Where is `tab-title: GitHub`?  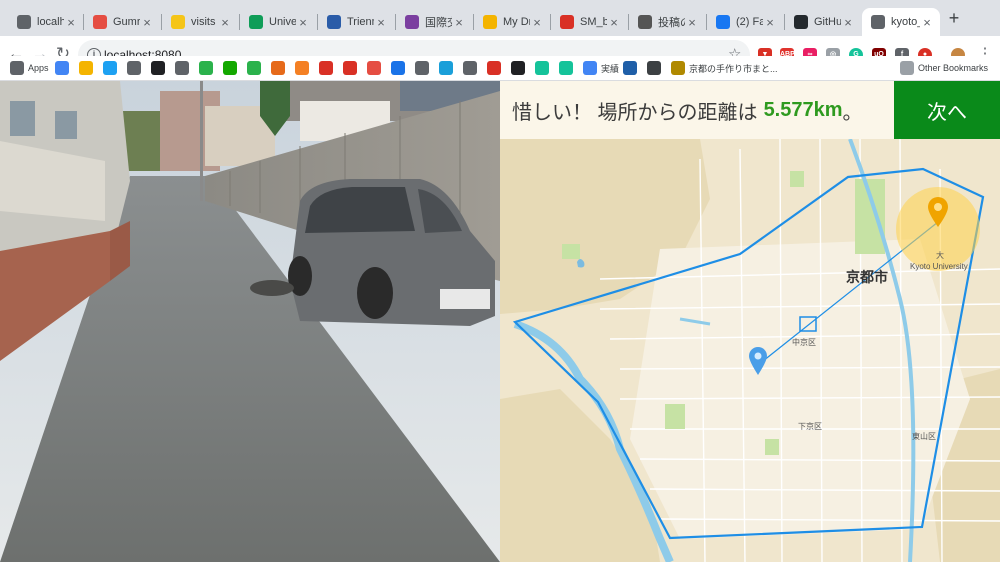 tab-title: GitHub is located at coordinates (827, 22).